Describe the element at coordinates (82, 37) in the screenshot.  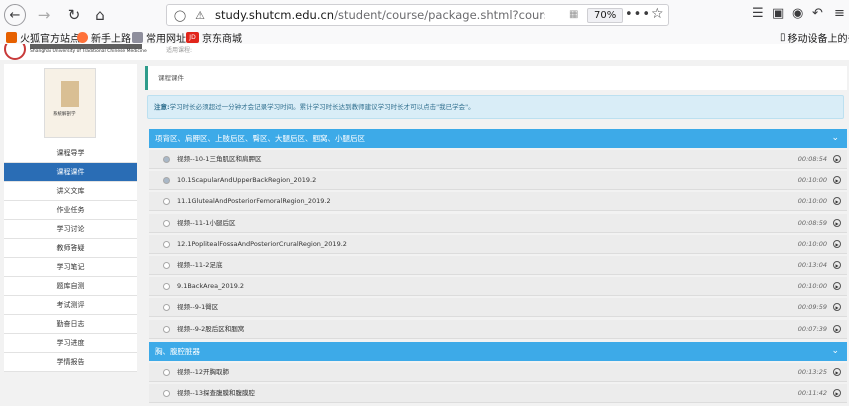
I see `firefox-icon` at that location.